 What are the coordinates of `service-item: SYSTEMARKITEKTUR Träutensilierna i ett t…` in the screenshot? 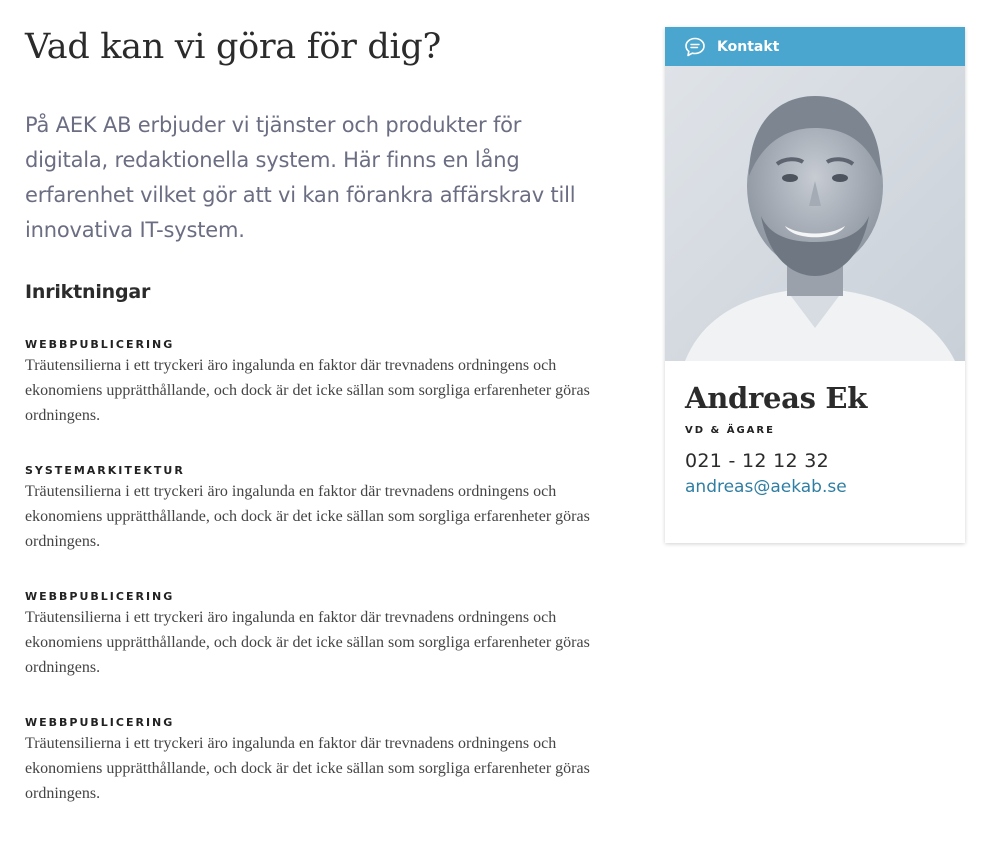 It's located at (325, 508).